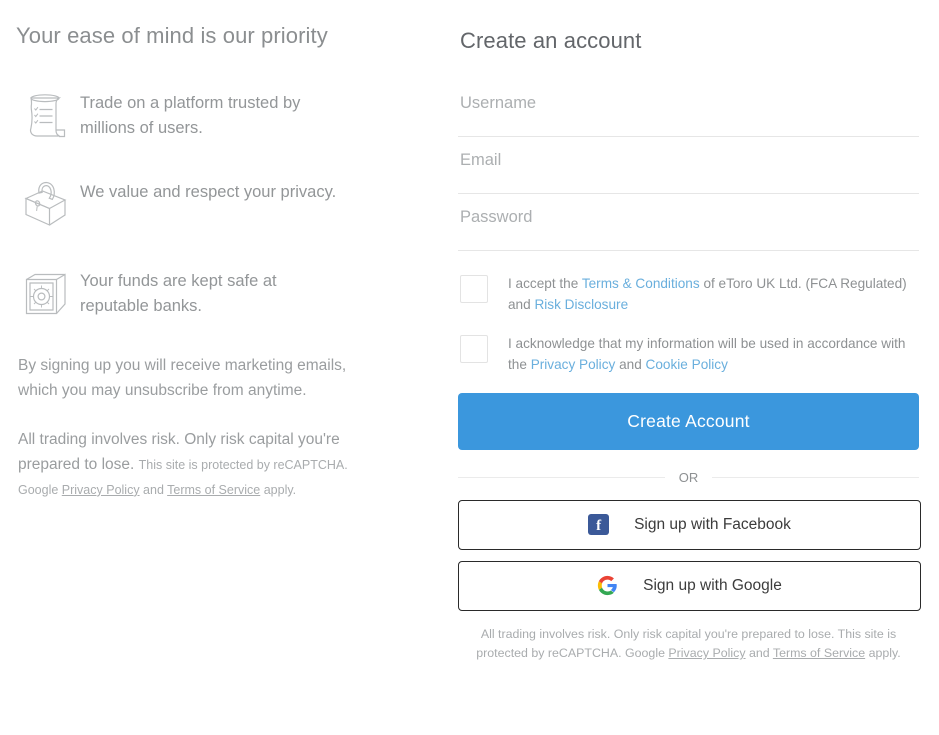 The width and height of the screenshot is (939, 735). I want to click on footnote-post: apply., so click(883, 653).